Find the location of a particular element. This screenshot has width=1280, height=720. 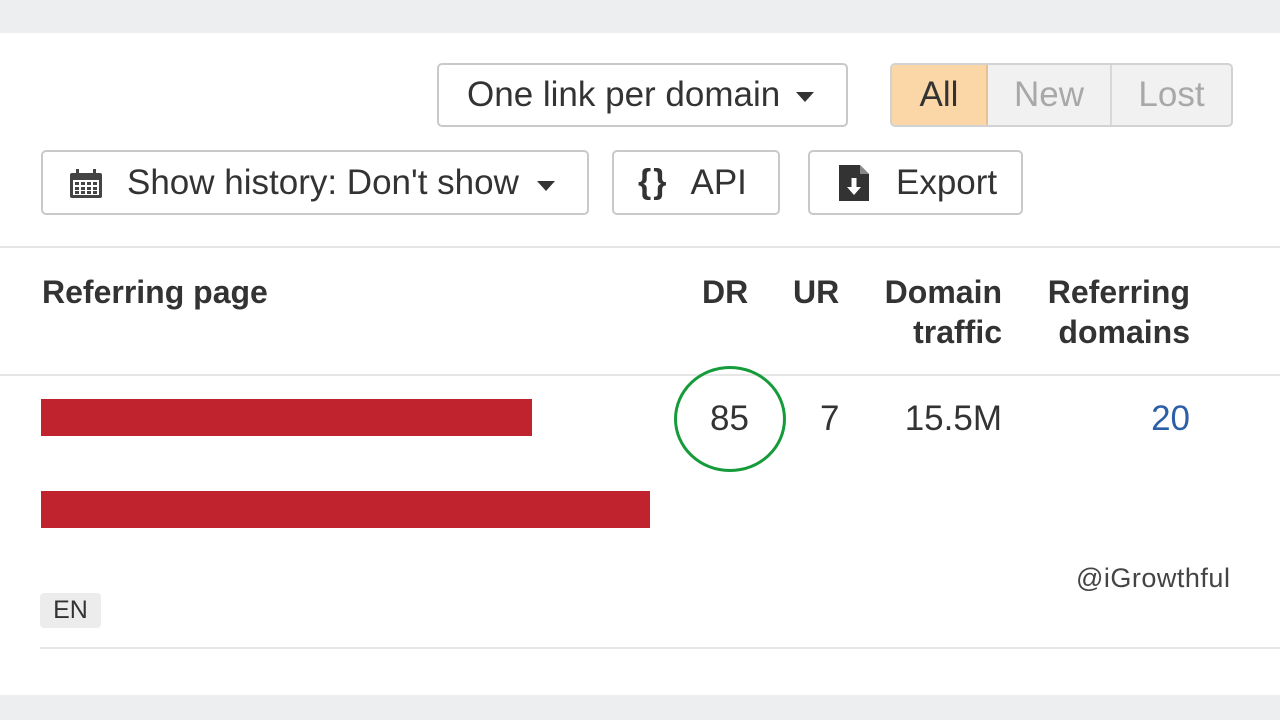

row-divider is located at coordinates (660, 648).